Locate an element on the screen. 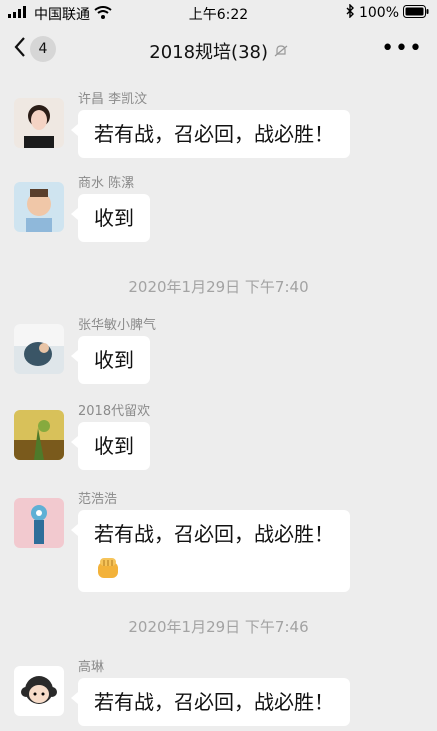  message-item: 商水 陈漯 收到 is located at coordinates (219, 208).